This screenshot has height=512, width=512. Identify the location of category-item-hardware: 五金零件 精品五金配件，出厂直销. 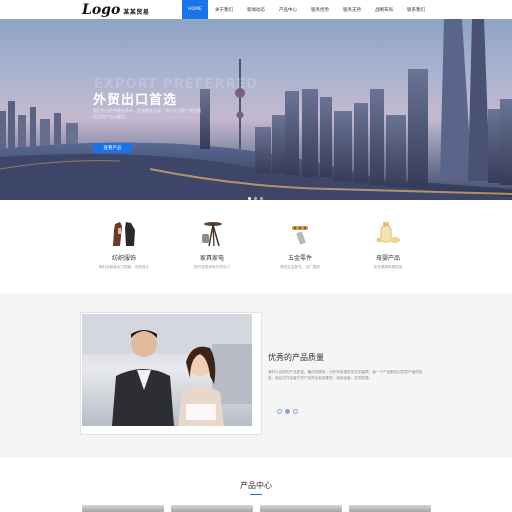
(300, 248).